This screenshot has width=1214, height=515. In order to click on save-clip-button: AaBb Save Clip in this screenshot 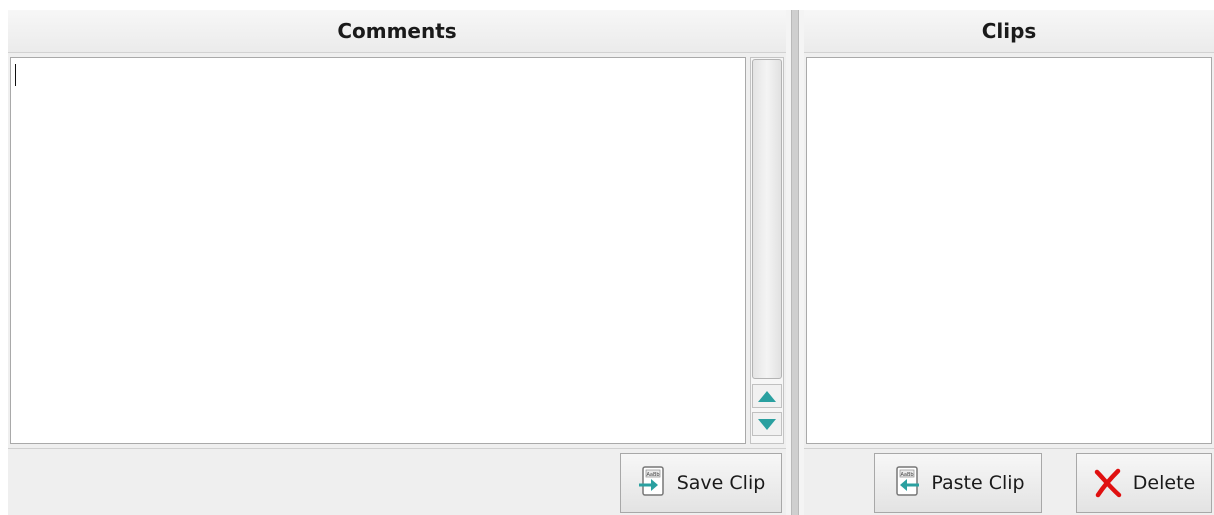, I will do `click(701, 483)`.